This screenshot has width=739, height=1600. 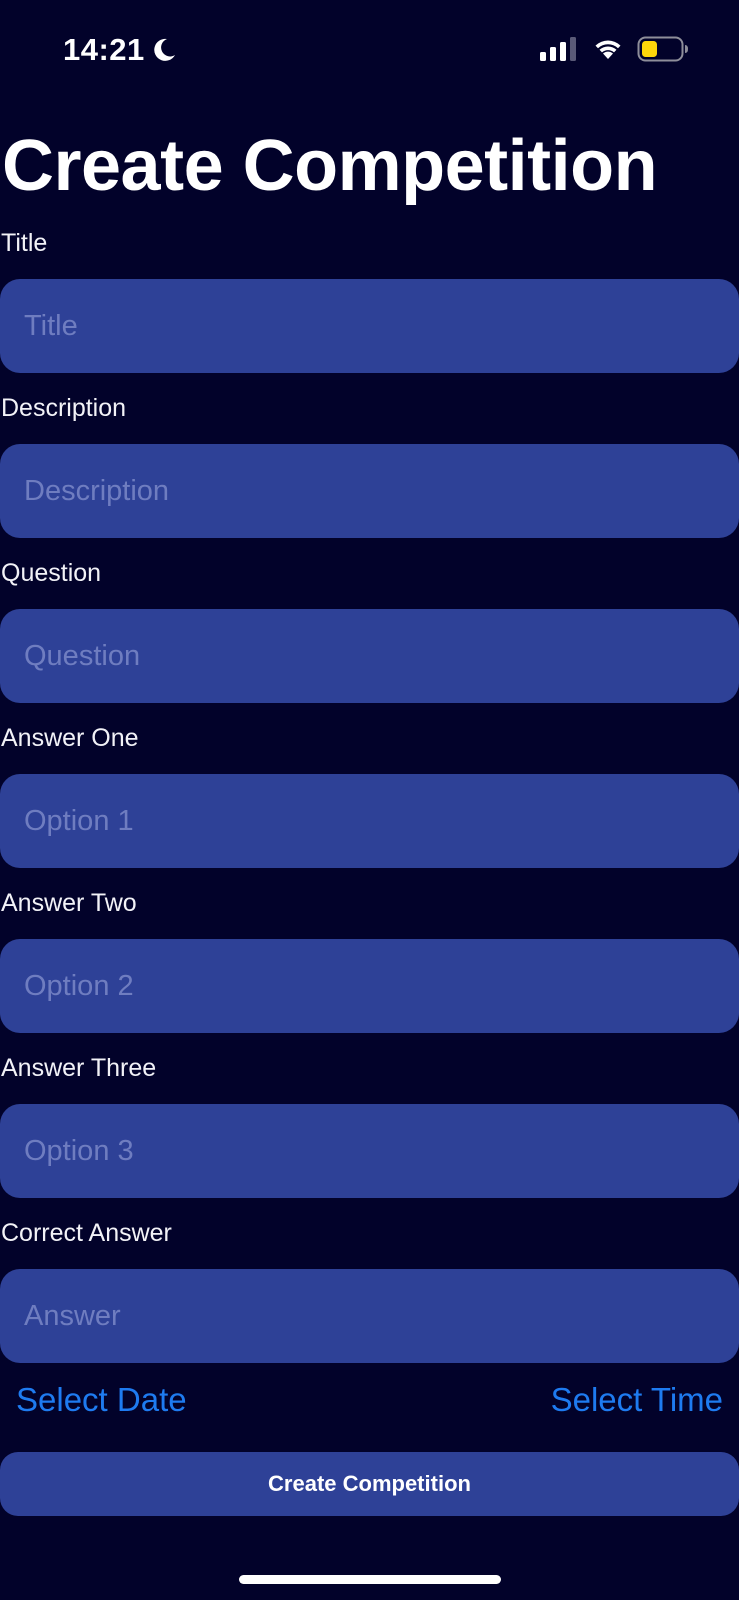 I want to click on question-label: Question, so click(x=51, y=573).